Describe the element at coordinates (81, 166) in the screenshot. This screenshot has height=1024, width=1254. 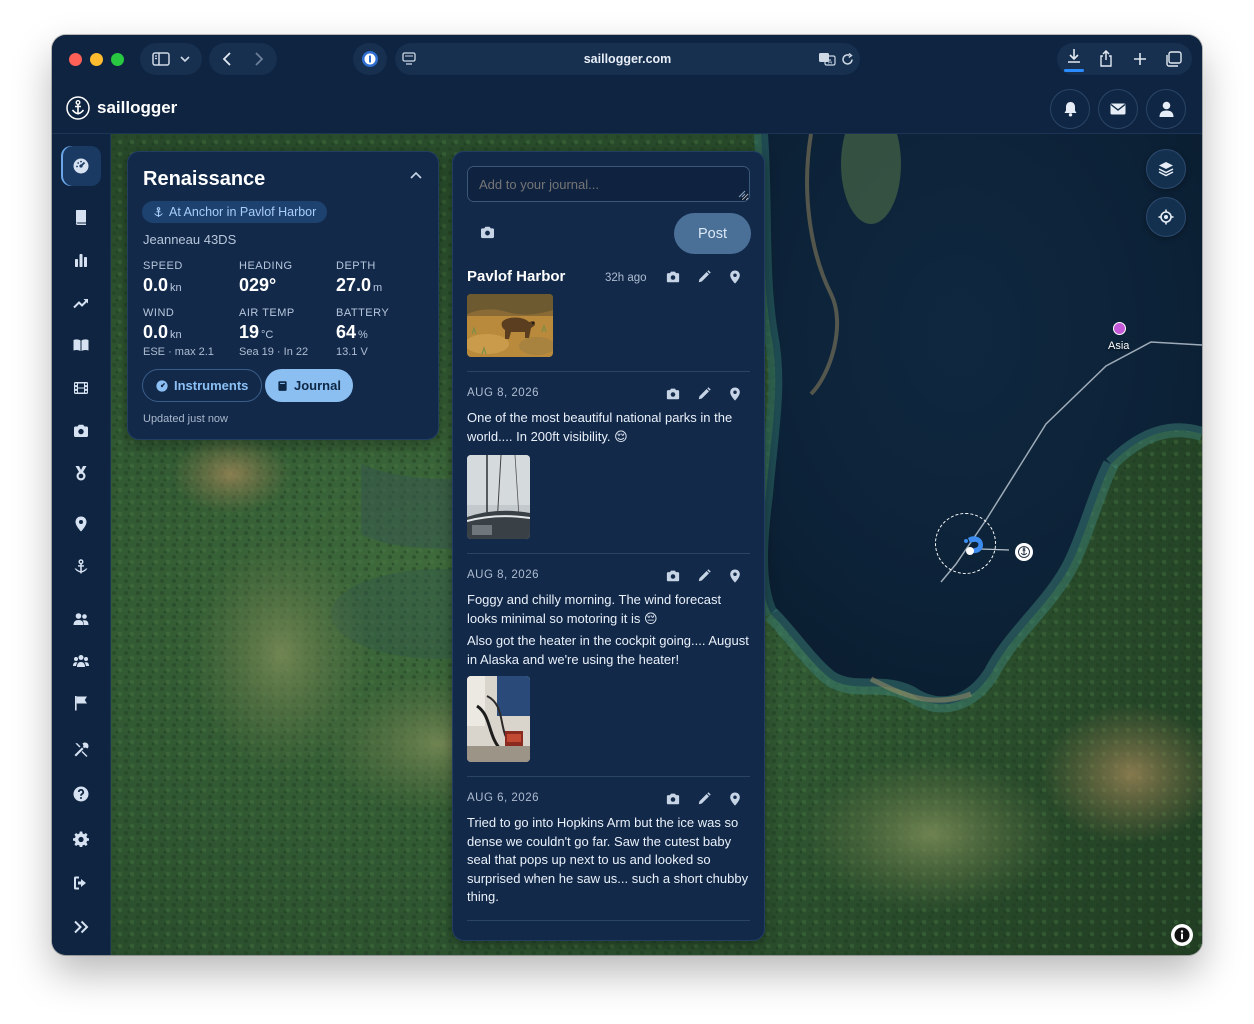
I see `sidebar-item-dashboard` at that location.